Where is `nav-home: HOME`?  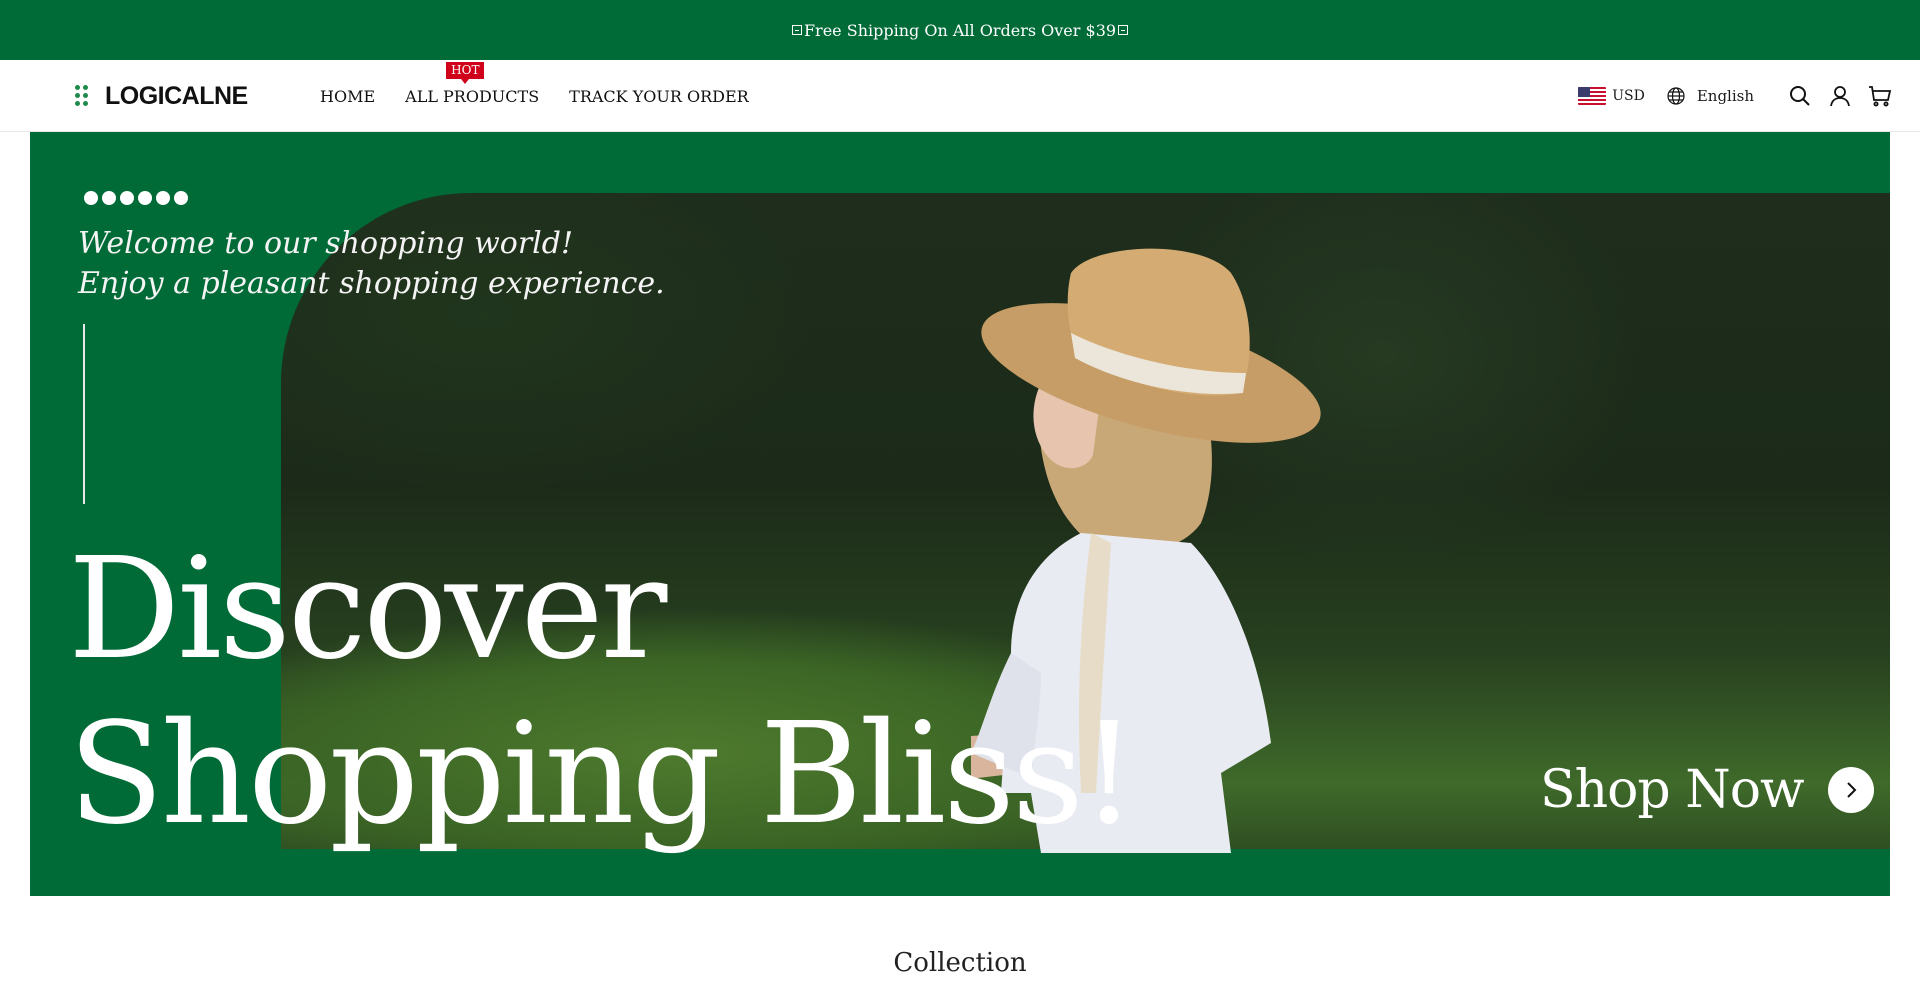 nav-home: HOME is located at coordinates (347, 96).